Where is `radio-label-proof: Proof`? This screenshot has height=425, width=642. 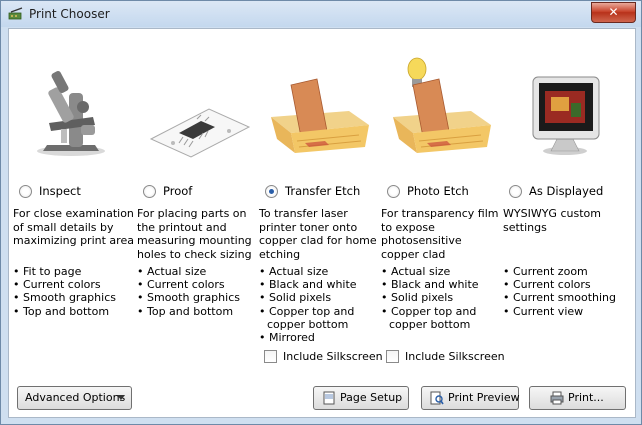
radio-label-proof: Proof is located at coordinates (178, 191).